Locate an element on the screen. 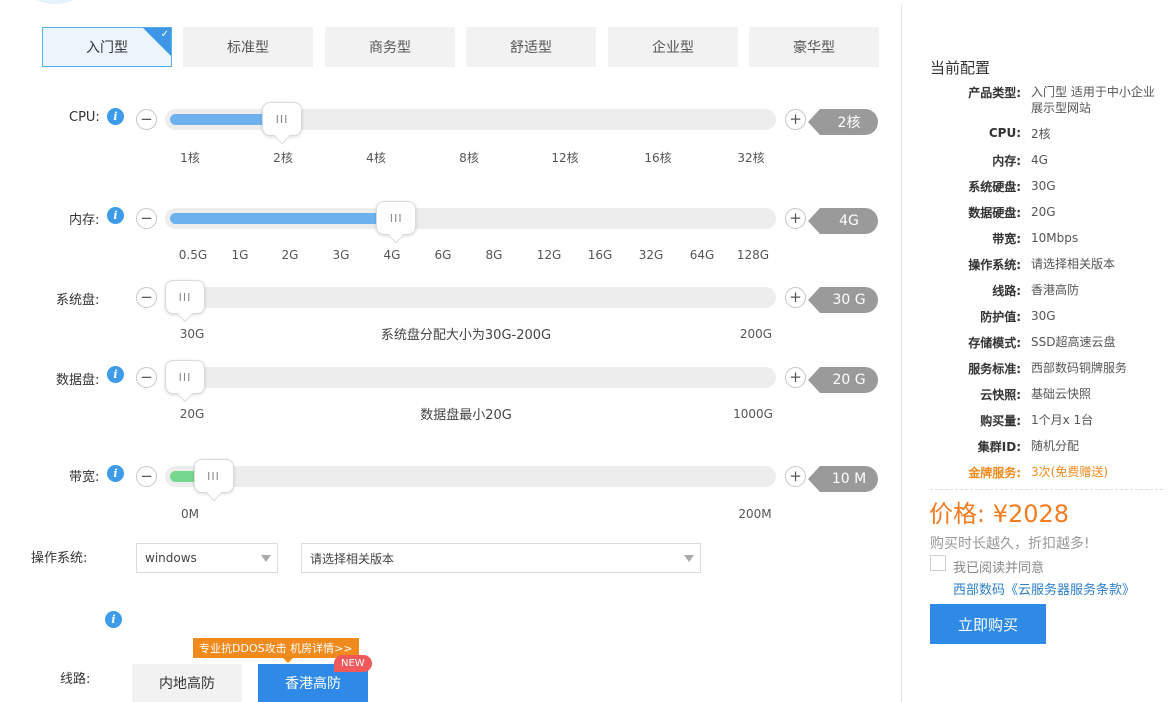 Image resolution: width=1171 pixels, height=702 pixels. summary-row: 购买量: 1个月x 1台 is located at coordinates (1045, 420).